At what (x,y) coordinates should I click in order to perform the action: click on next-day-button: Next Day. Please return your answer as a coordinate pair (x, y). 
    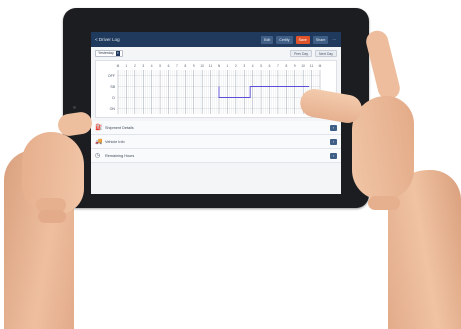
    Looking at the image, I should click on (326, 53).